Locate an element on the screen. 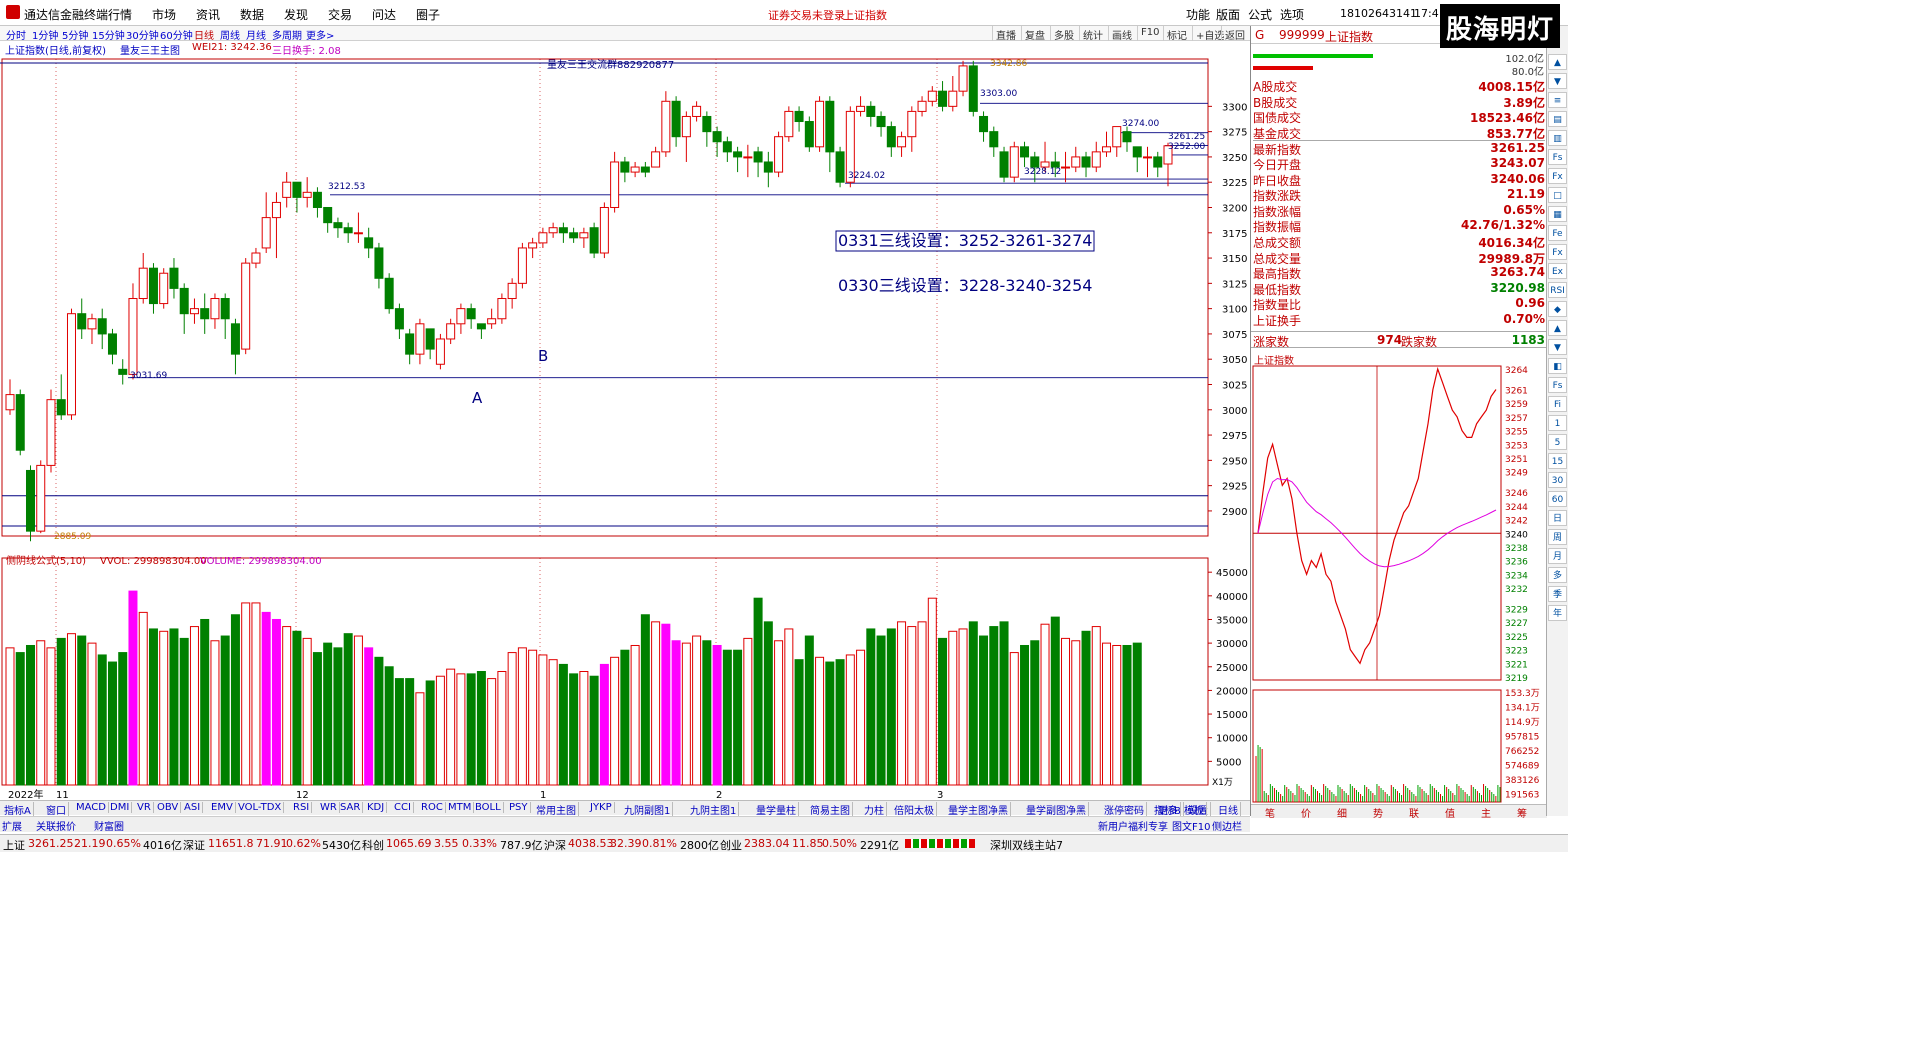  side-tool-29-icon: 年 is located at coordinates (1557, 613).